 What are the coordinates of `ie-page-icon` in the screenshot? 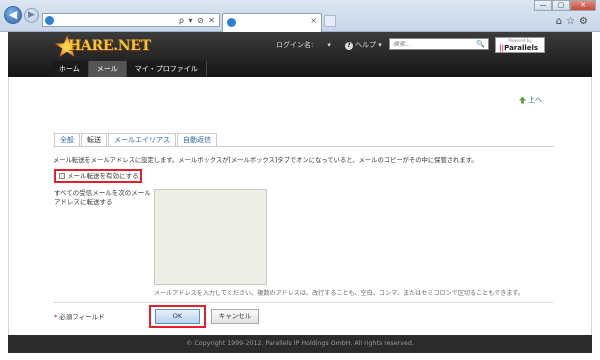 It's located at (49, 20).